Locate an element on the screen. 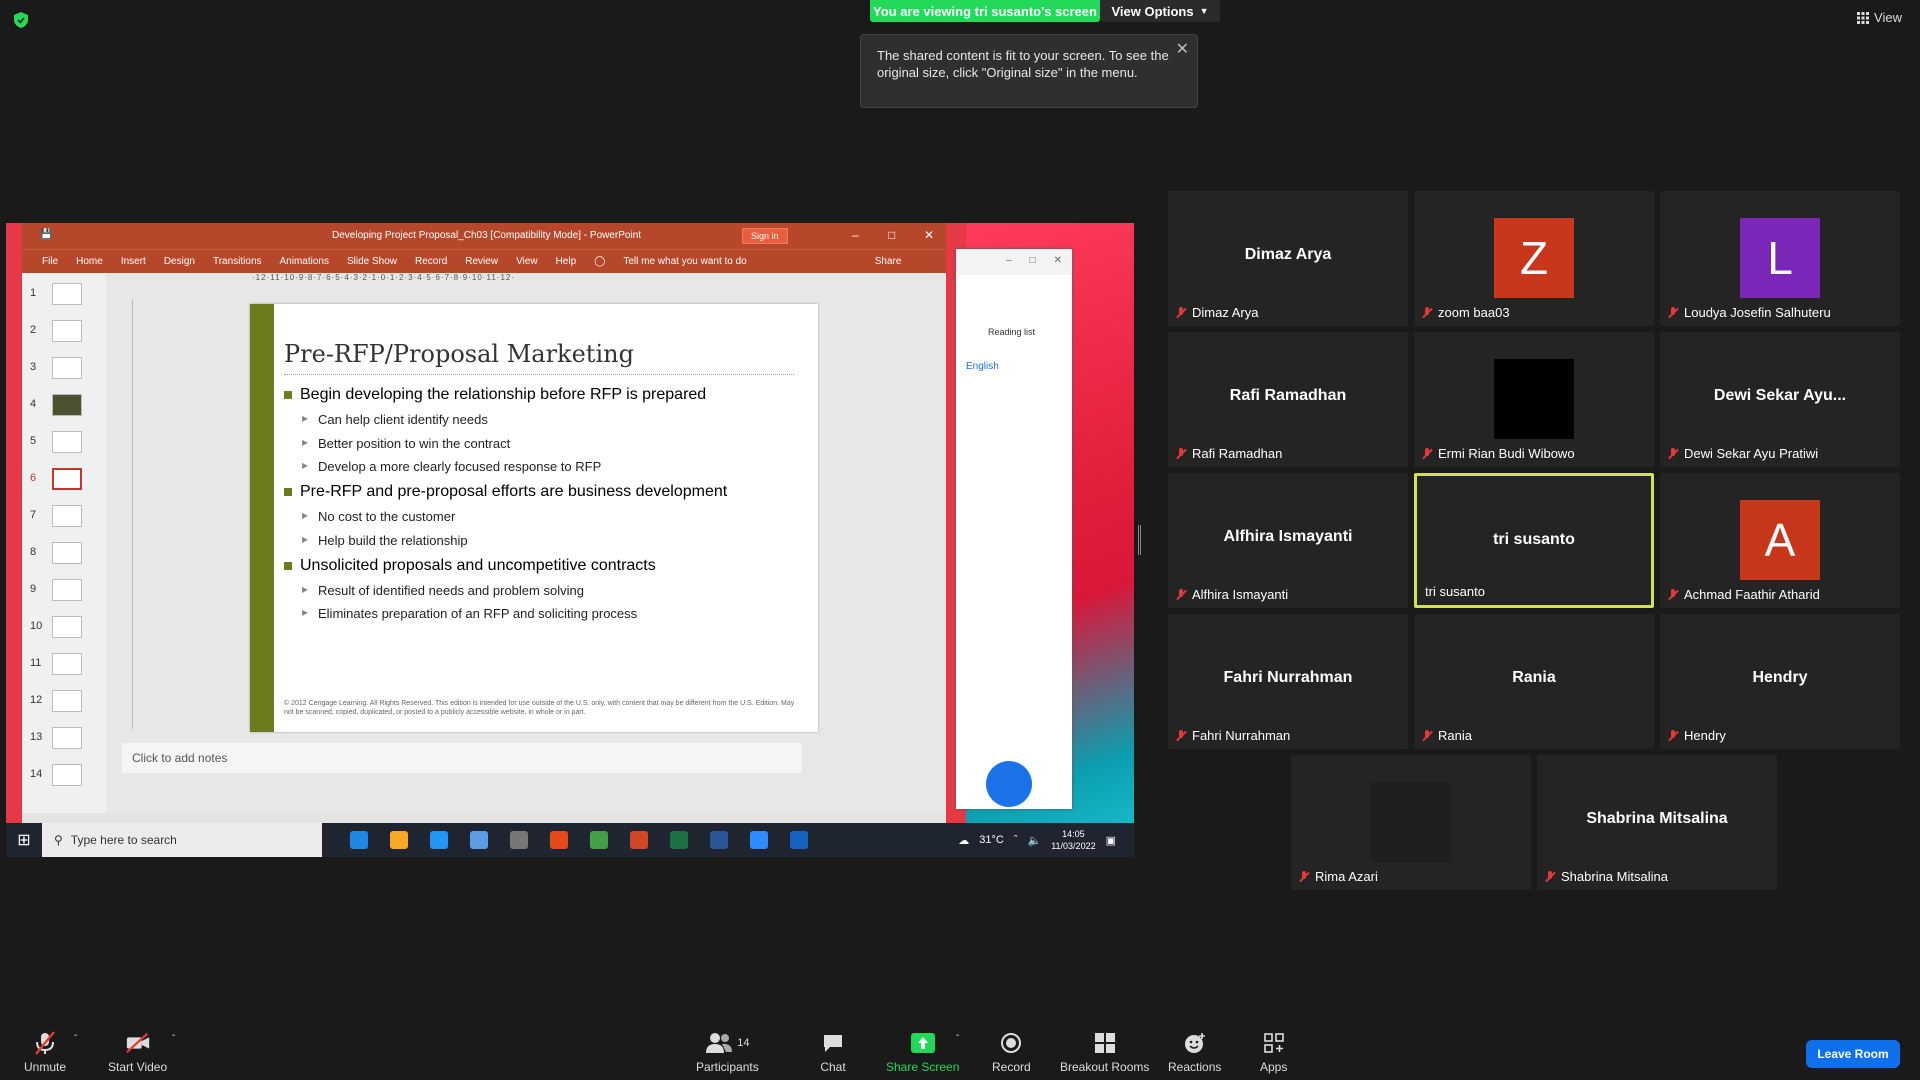 Image resolution: width=1920 pixels, height=1080 pixels. tray-chevron-icon: ˆ is located at coordinates (1016, 840).